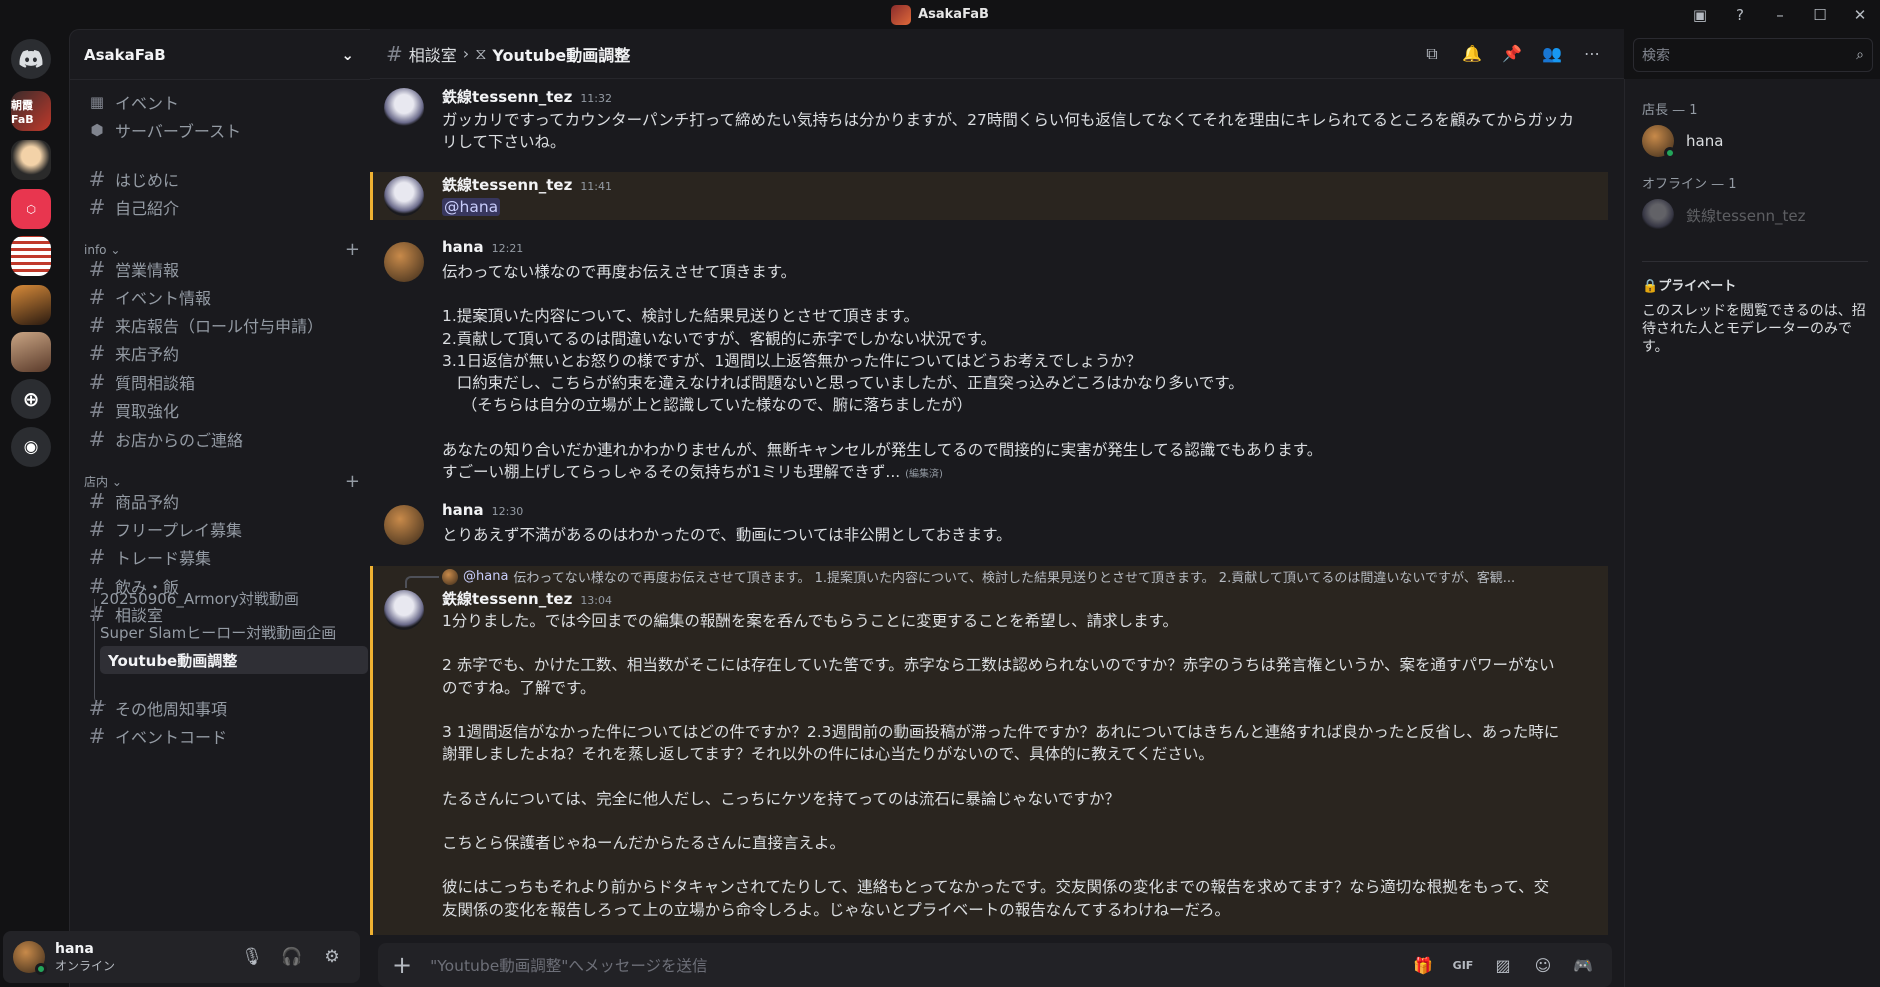  Describe the element at coordinates (220, 382) in the screenshot. I see `channel-item: # 質問相談箱` at that location.